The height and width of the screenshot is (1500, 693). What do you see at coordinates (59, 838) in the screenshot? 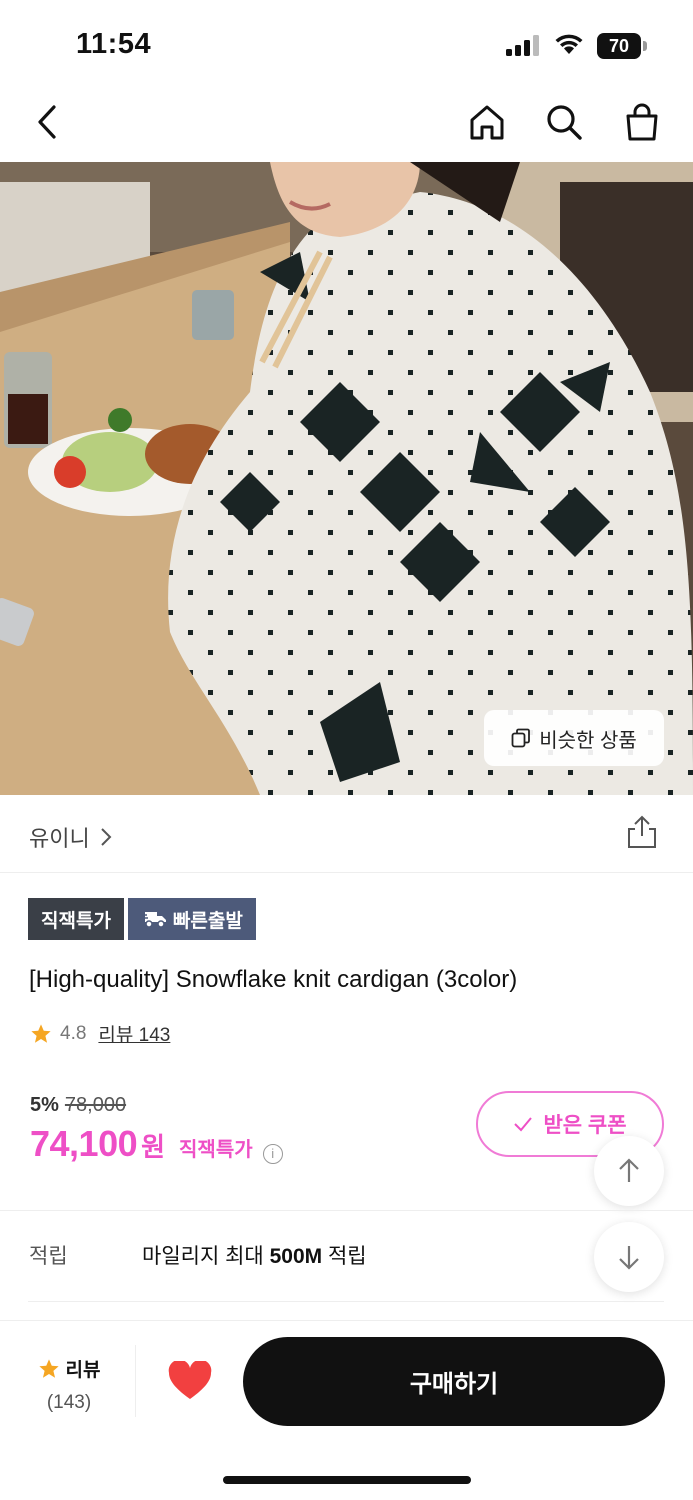
I see `brand-name: 유이니` at bounding box center [59, 838].